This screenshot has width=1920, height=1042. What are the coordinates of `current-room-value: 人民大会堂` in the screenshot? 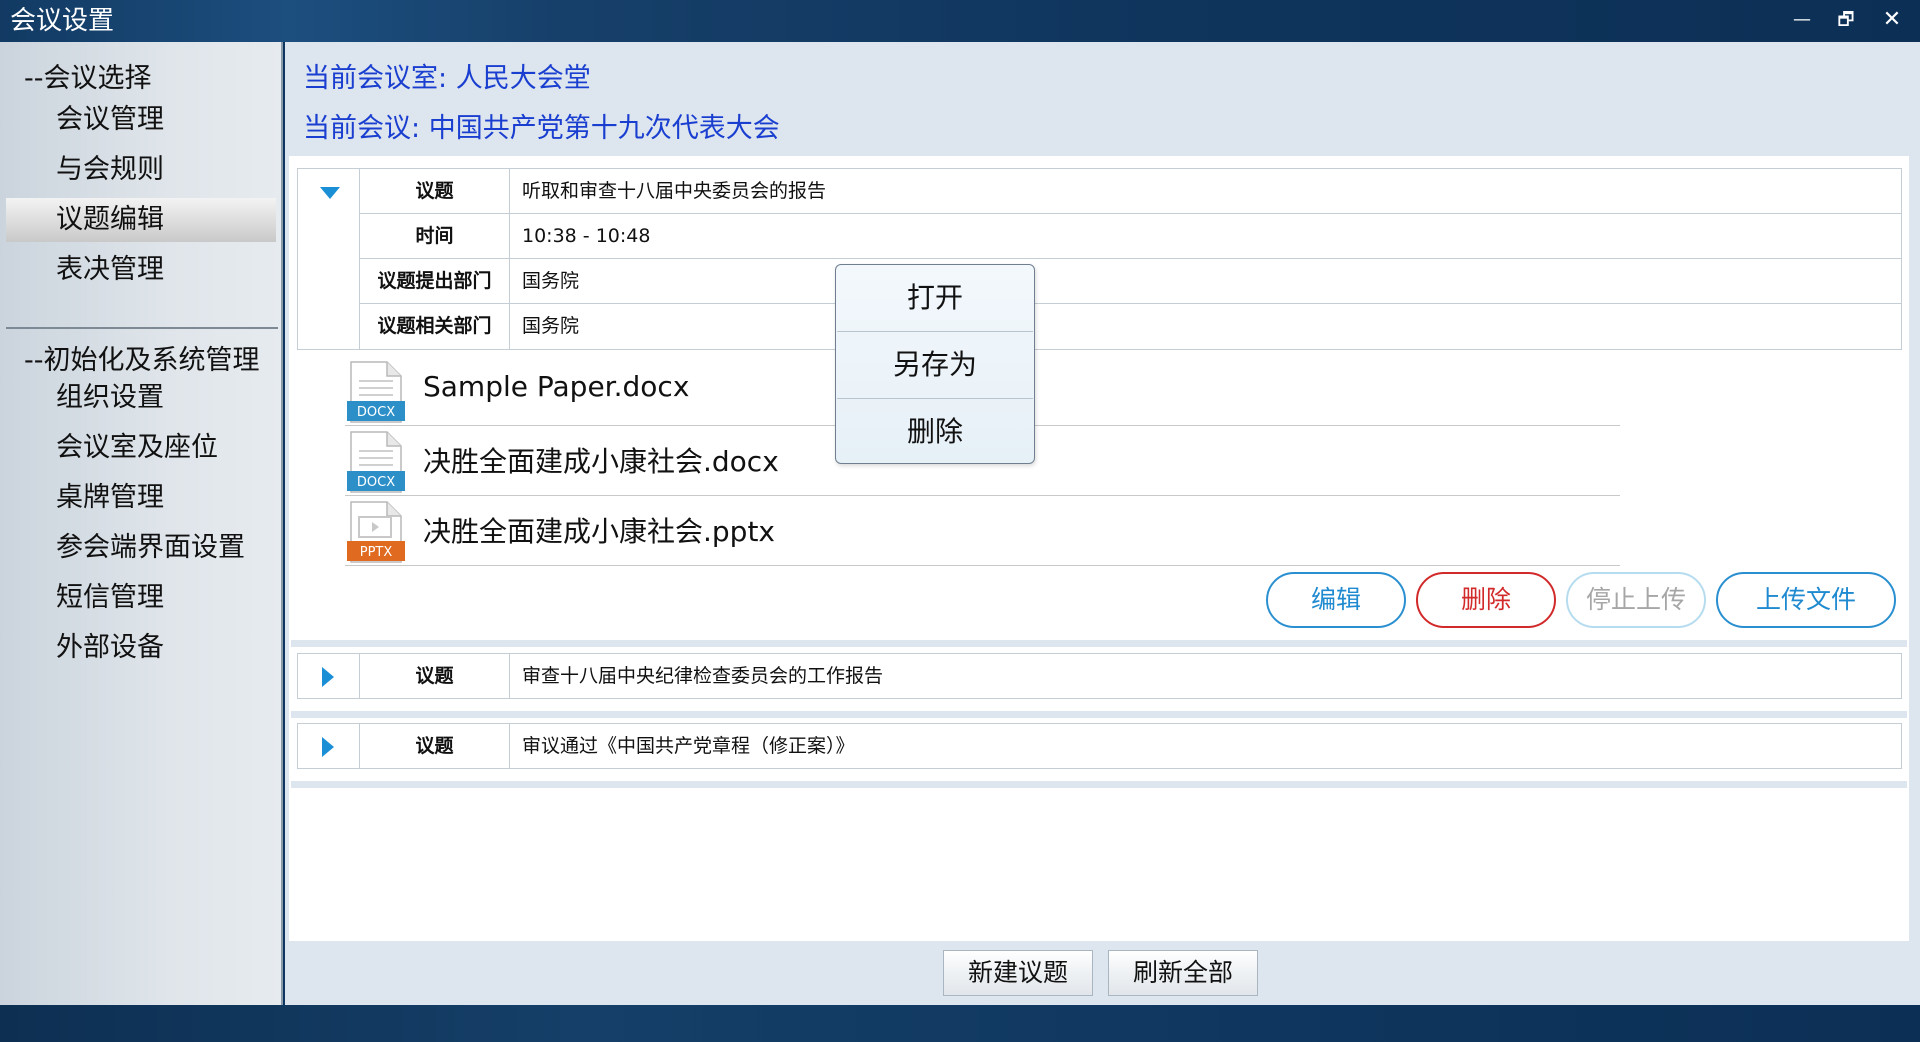 It's located at (523, 78).